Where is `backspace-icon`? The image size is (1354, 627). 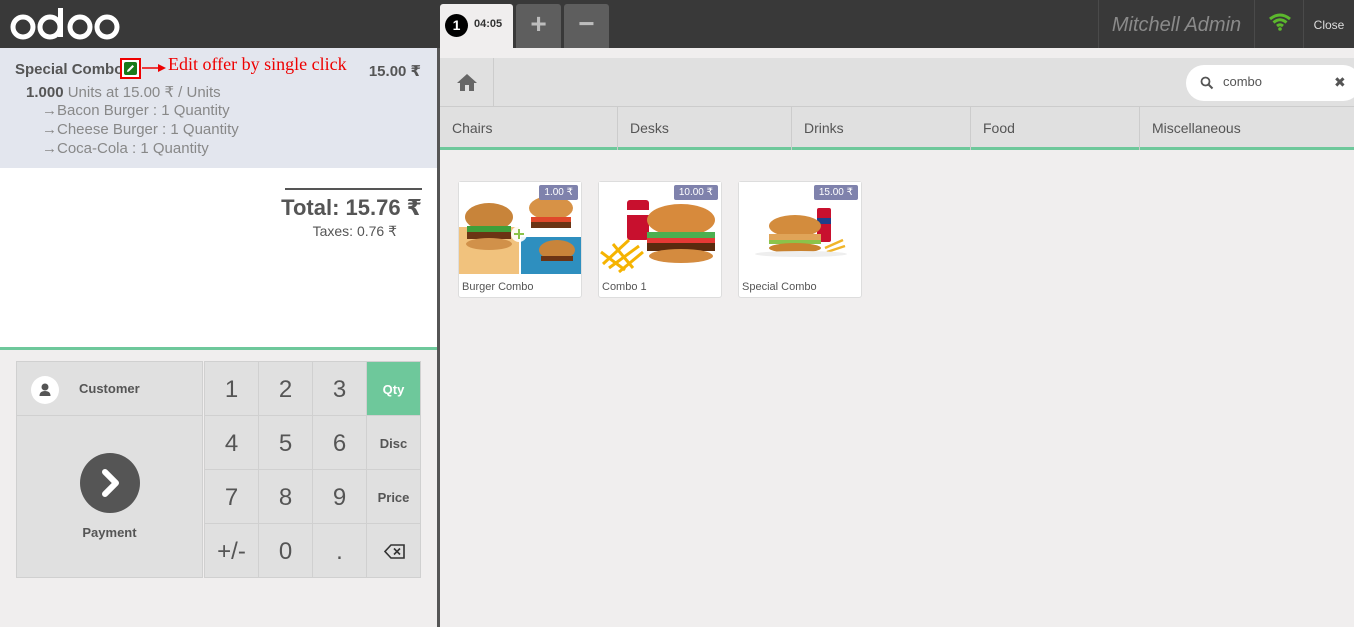
backspace-icon is located at coordinates (394, 551).